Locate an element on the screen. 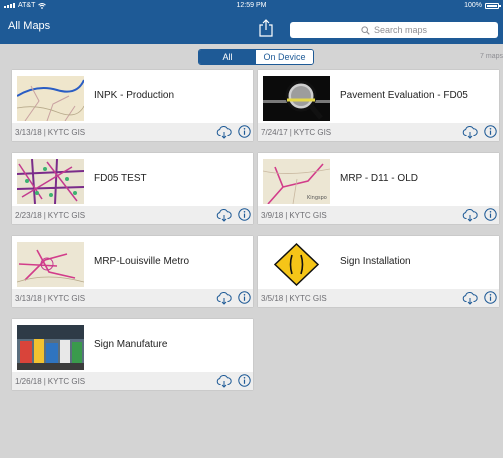 The height and width of the screenshot is (458, 503). map-card-footer: 7/24/17 | KYTC GIS is located at coordinates (378, 132).